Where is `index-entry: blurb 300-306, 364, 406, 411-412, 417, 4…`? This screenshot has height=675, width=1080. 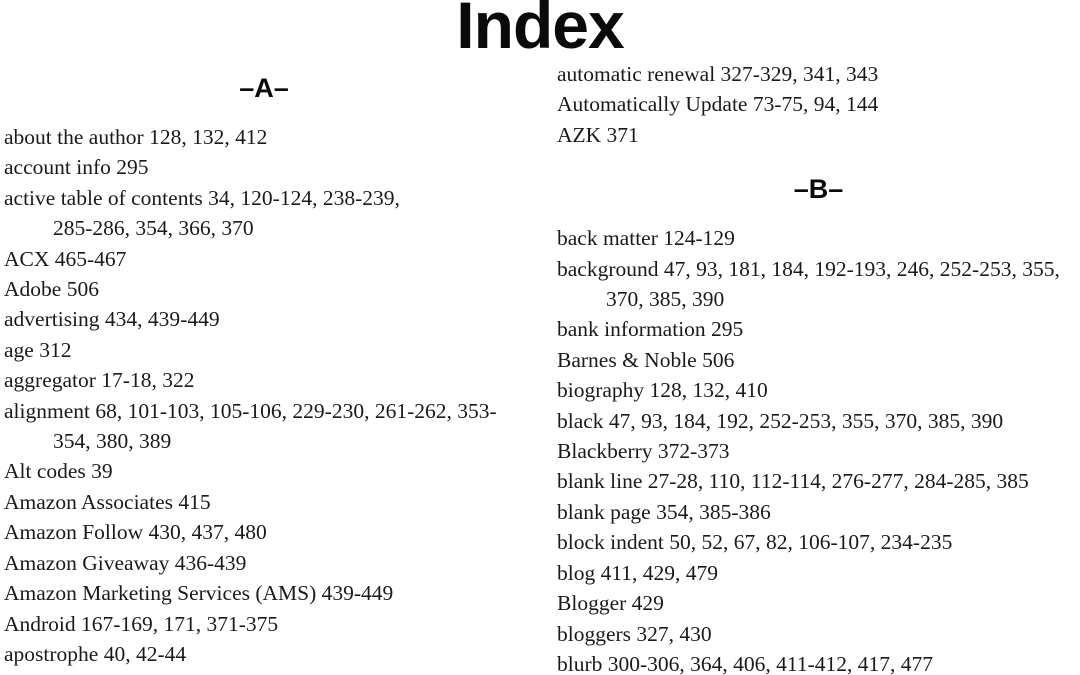 index-entry: blurb 300-306, 364, 406, 411-412, 417, 4… is located at coordinates (818, 662).